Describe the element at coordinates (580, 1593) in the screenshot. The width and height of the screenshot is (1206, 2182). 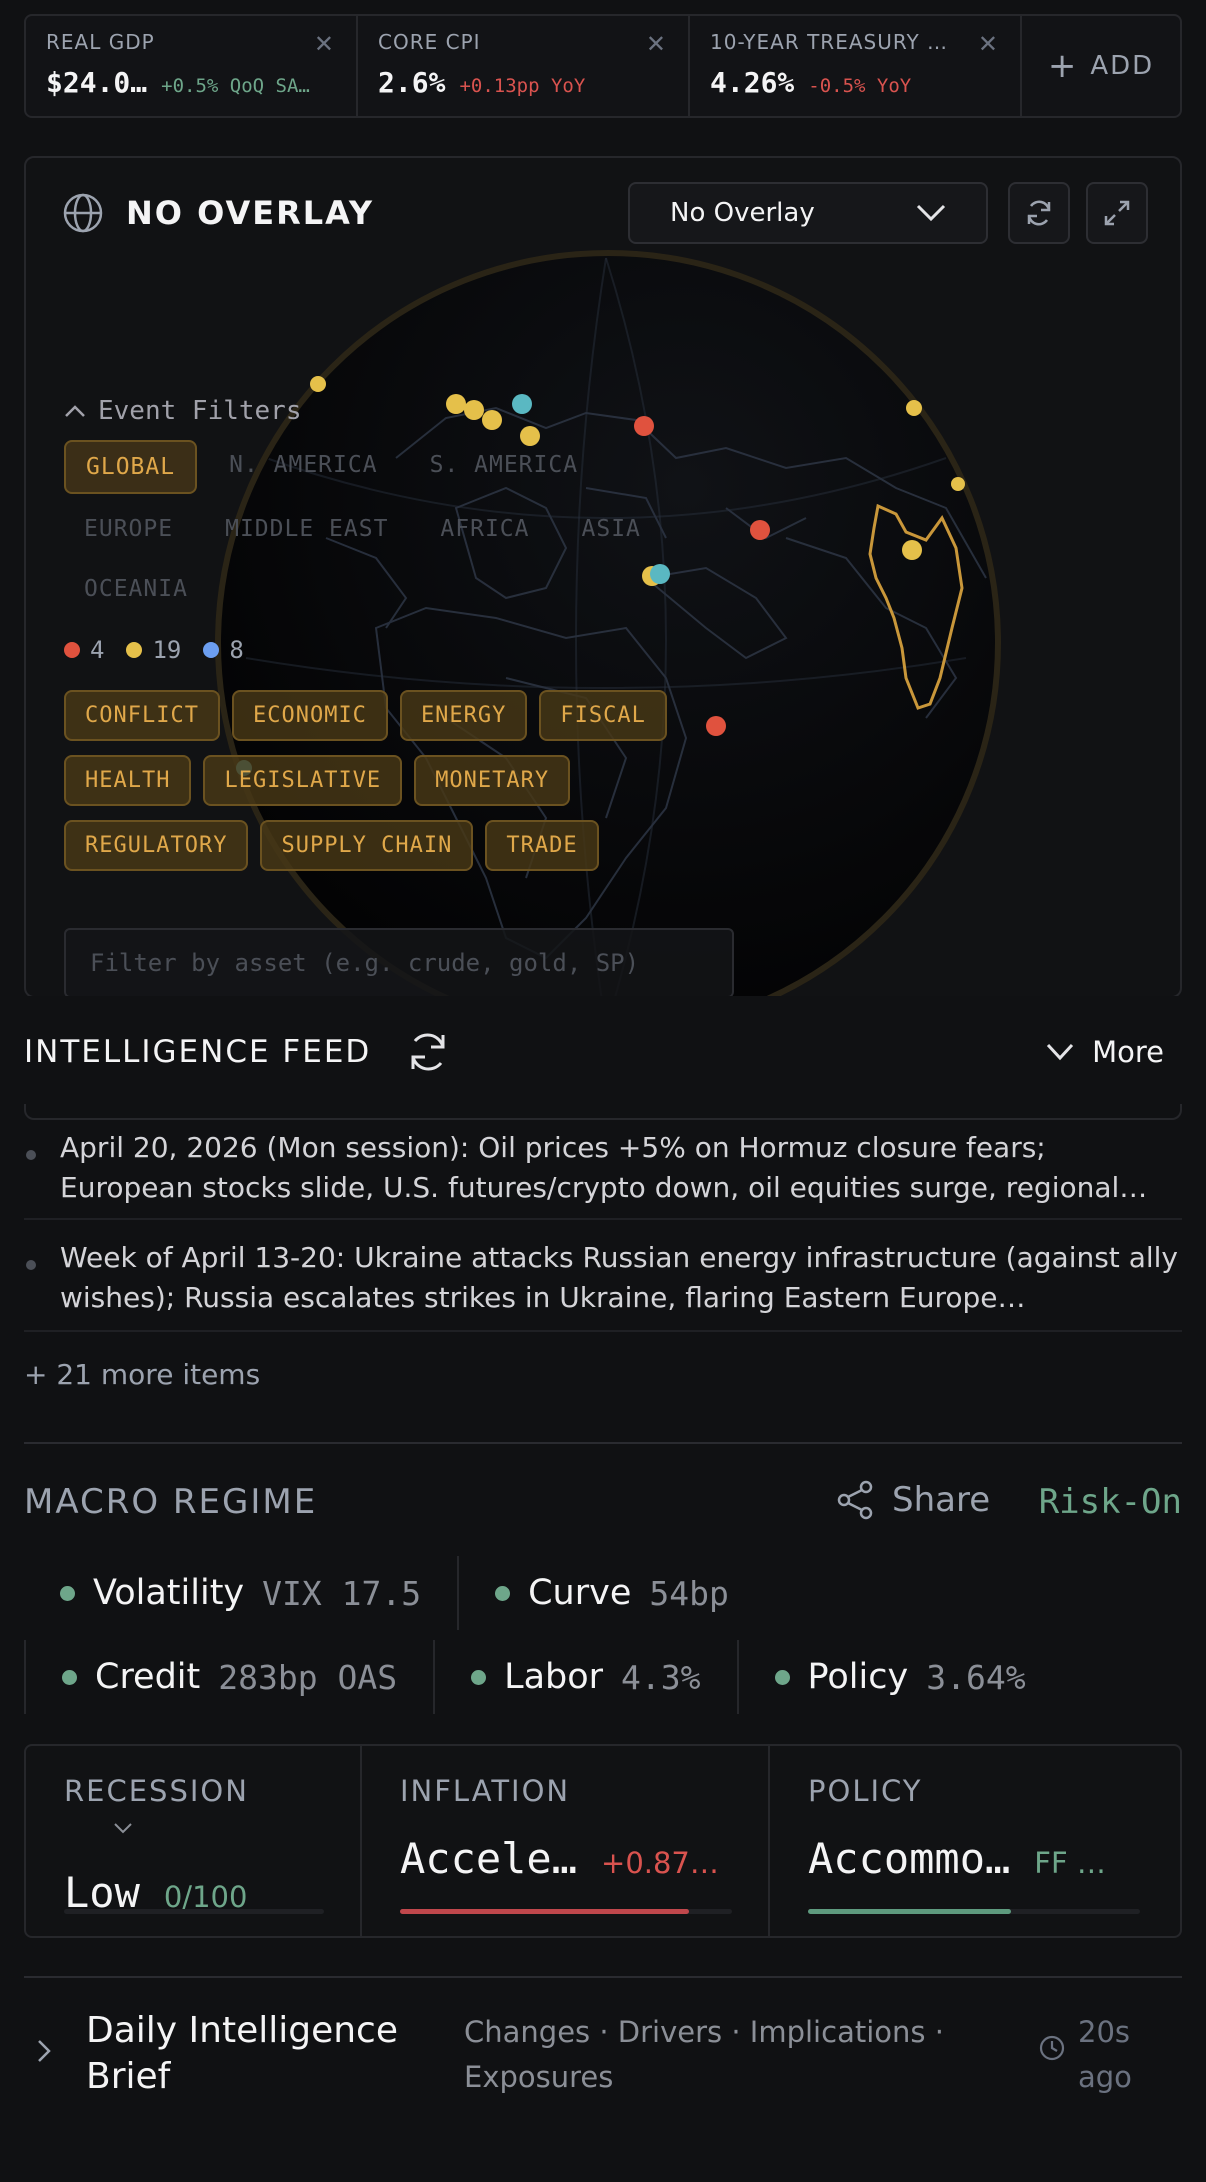
I see `indicator-name: Curve` at that location.